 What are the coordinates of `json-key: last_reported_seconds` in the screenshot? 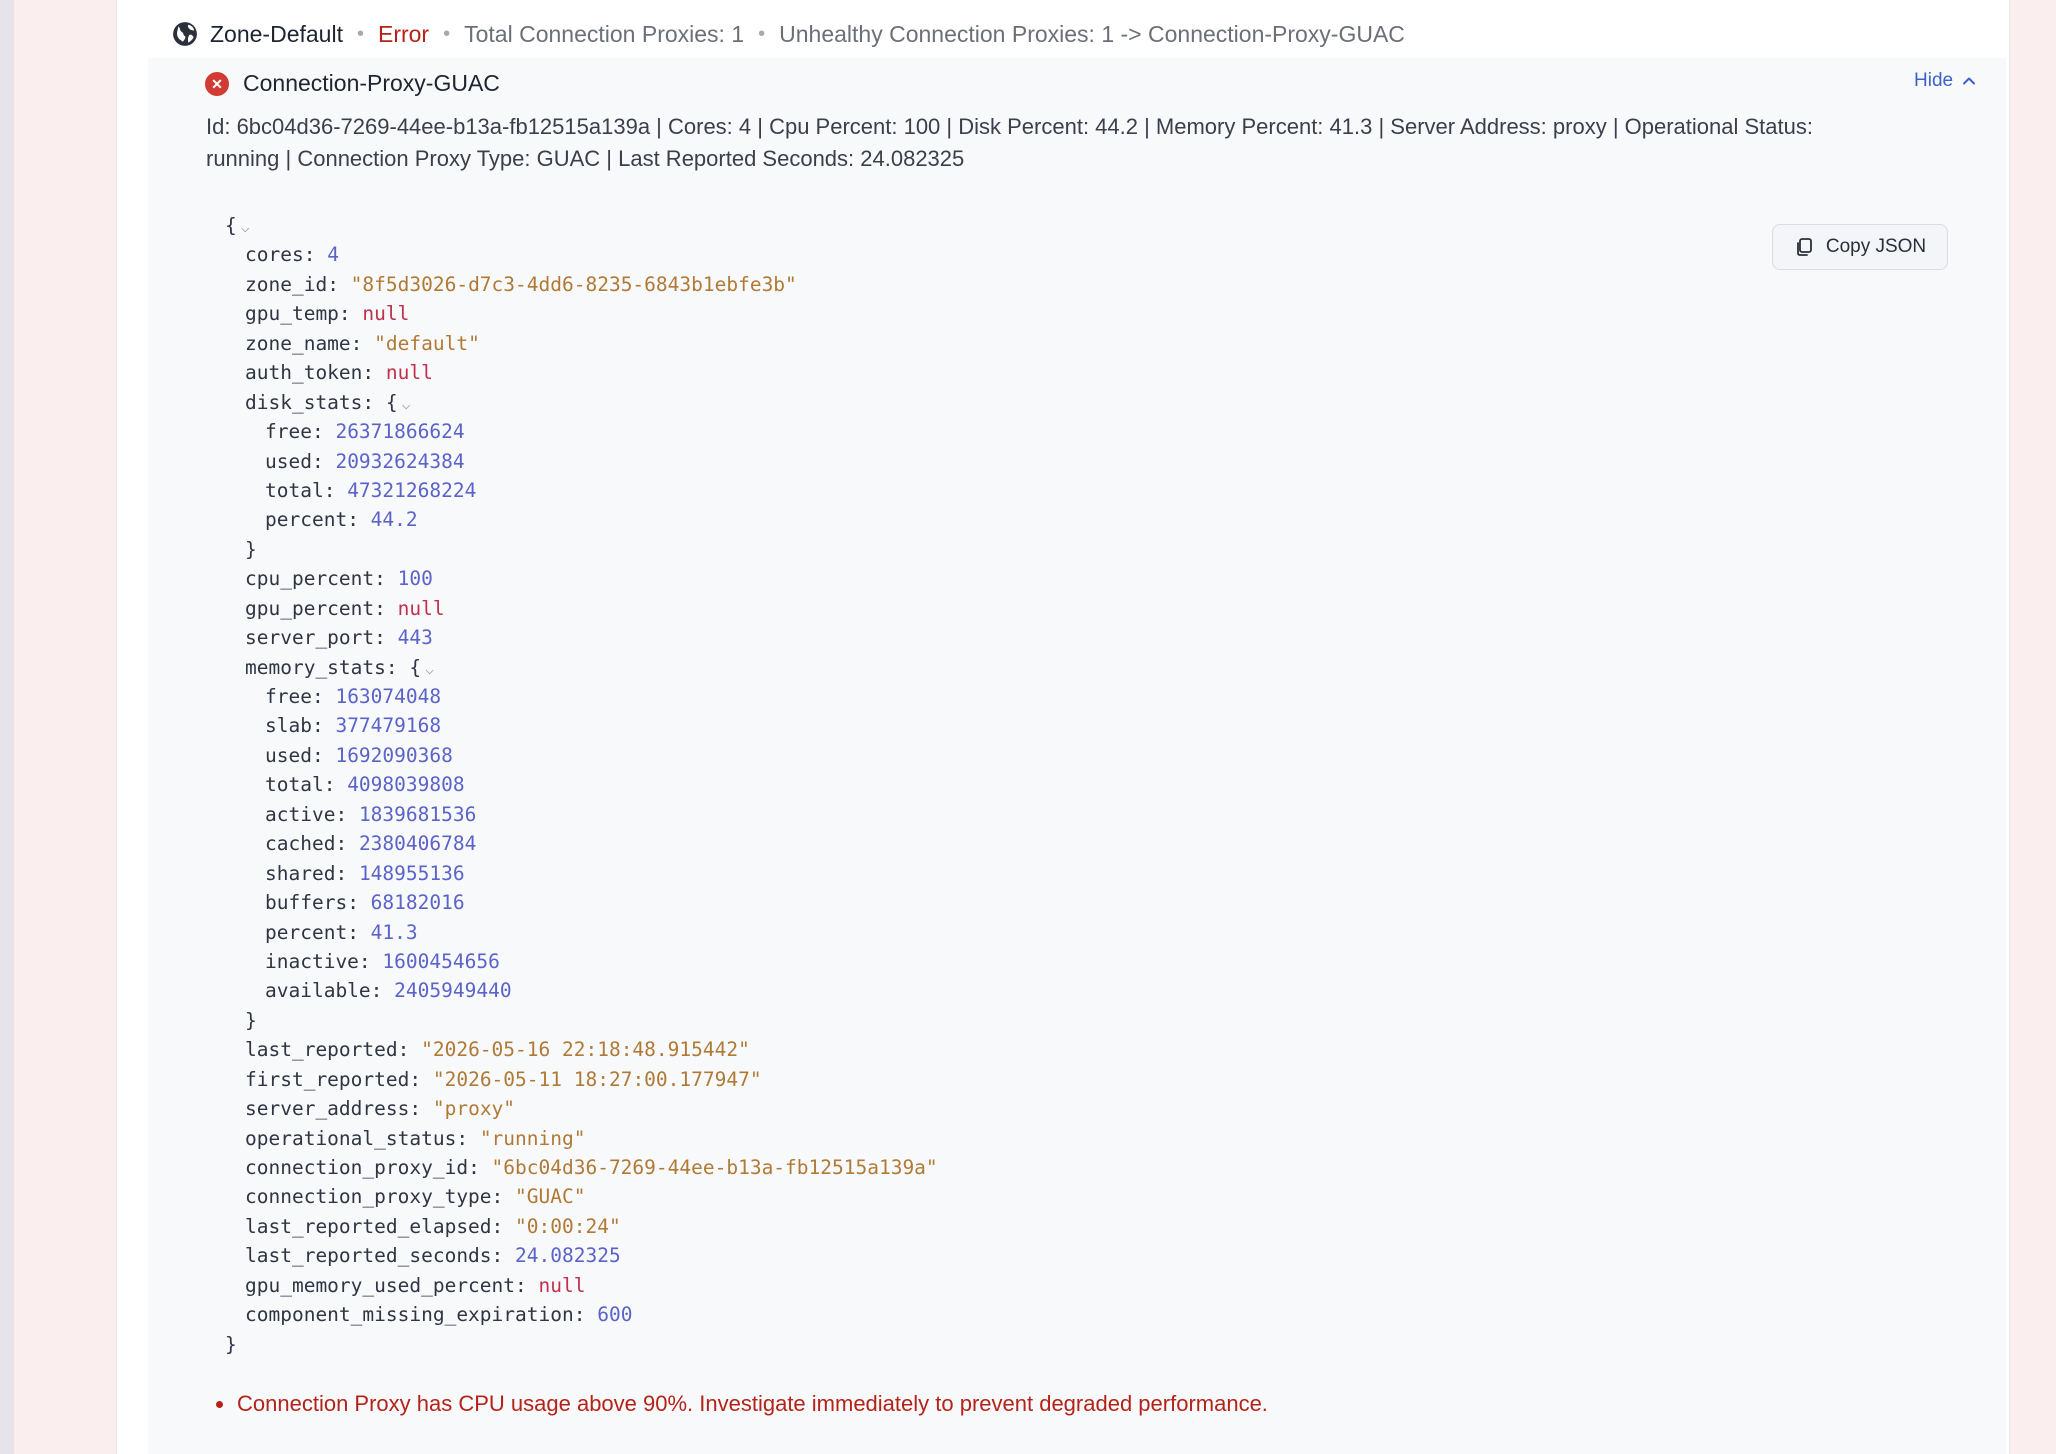 It's located at (368, 1256).